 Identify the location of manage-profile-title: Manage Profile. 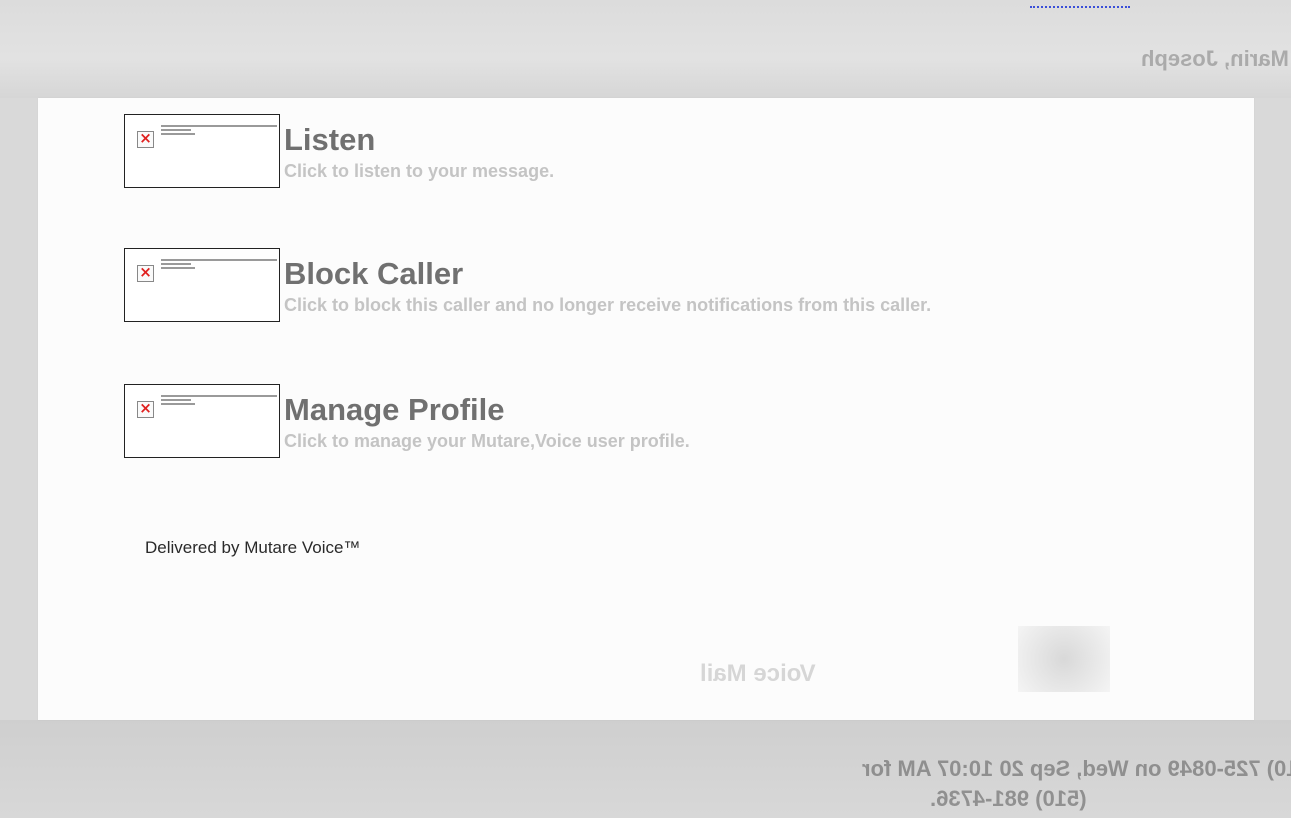
(394, 410).